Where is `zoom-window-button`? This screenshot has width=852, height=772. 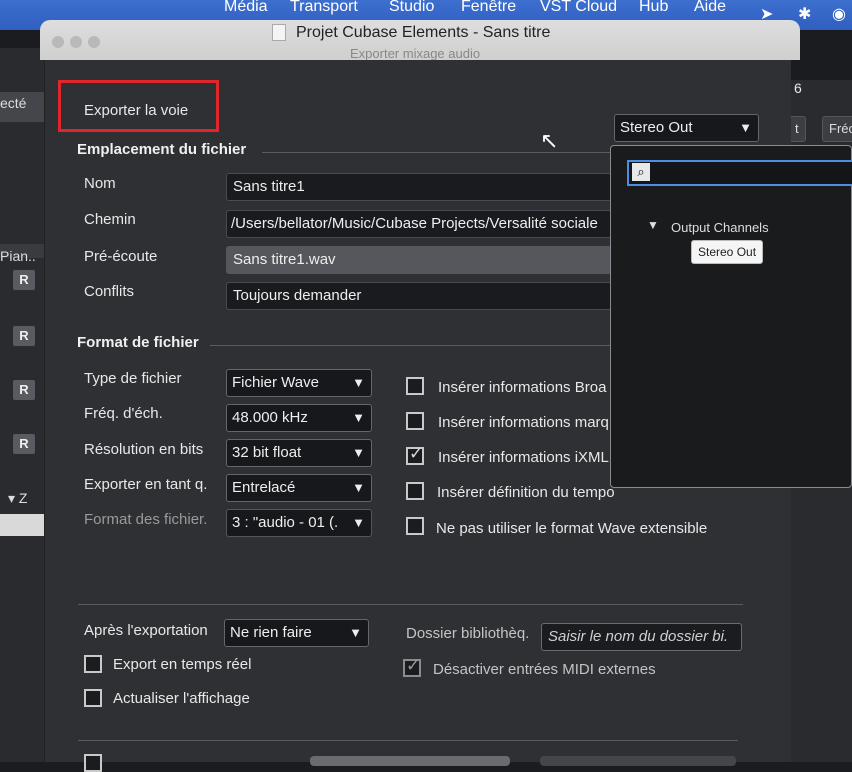
zoom-window-button is located at coordinates (94, 42).